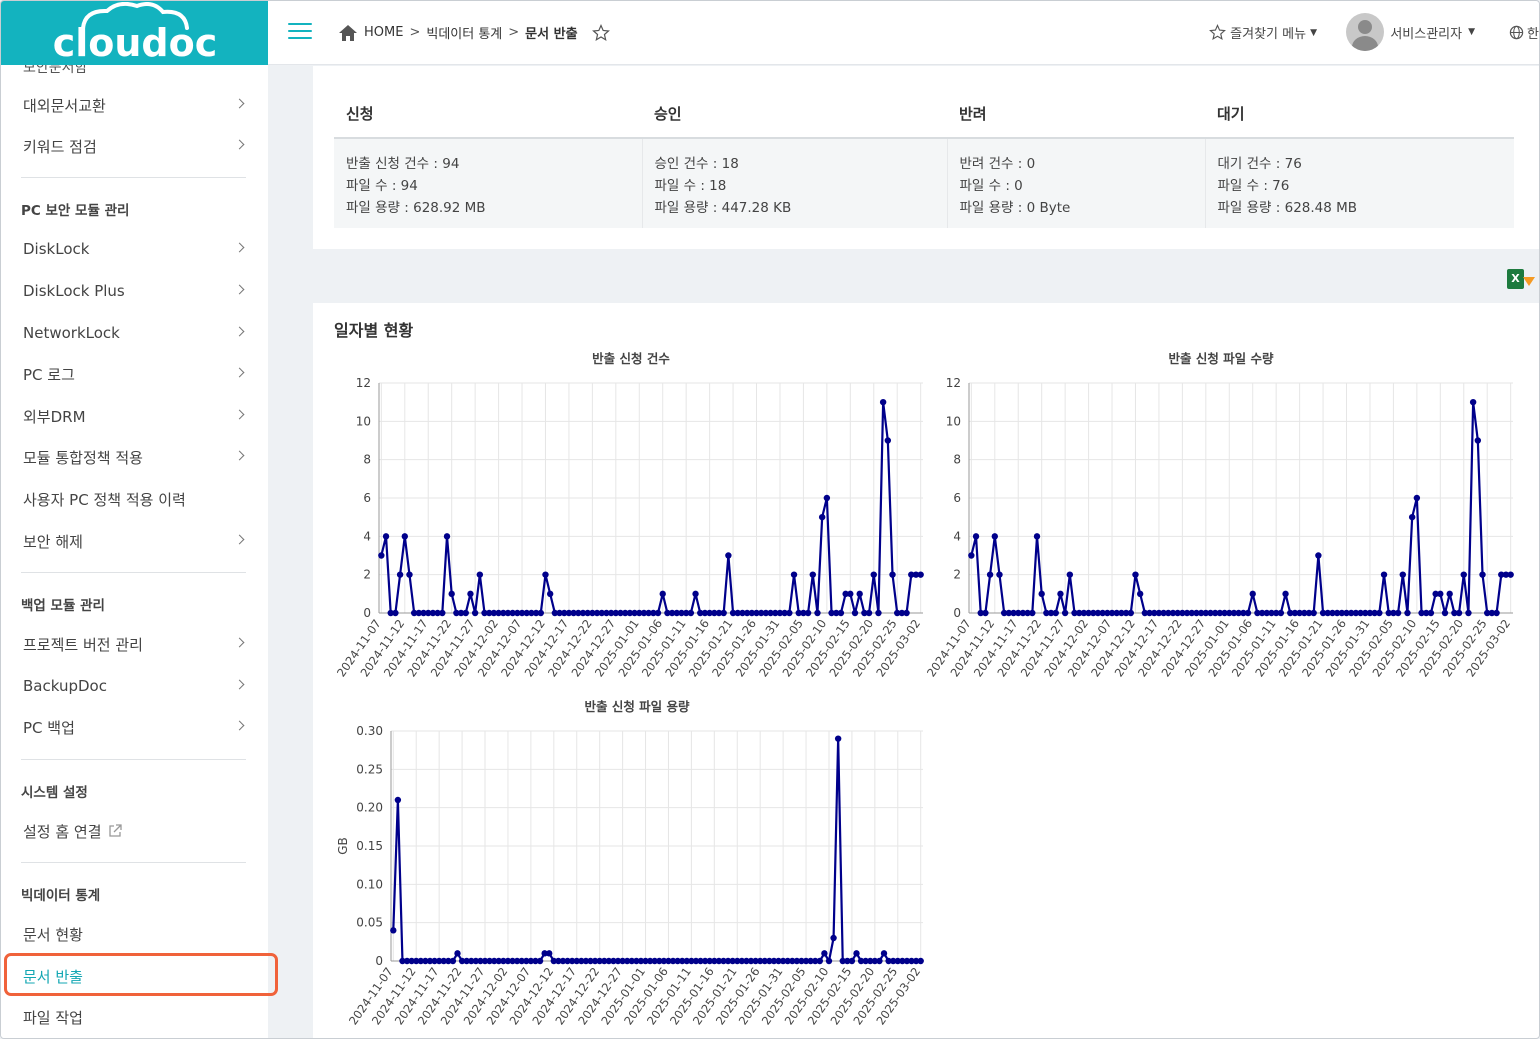 The image size is (1540, 1039). Describe the element at coordinates (54, 793) in the screenshot. I see `sidebar-section-system: 시스템 설정` at that location.